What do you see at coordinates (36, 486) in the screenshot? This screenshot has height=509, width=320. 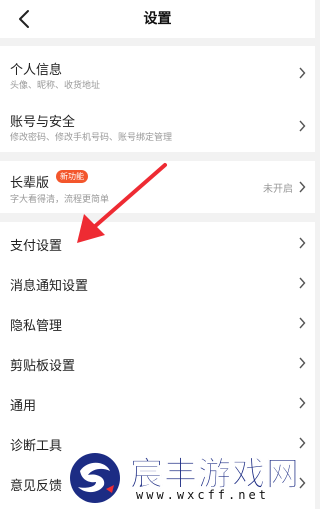 I see `feedback-label: 意见反馈` at bounding box center [36, 486].